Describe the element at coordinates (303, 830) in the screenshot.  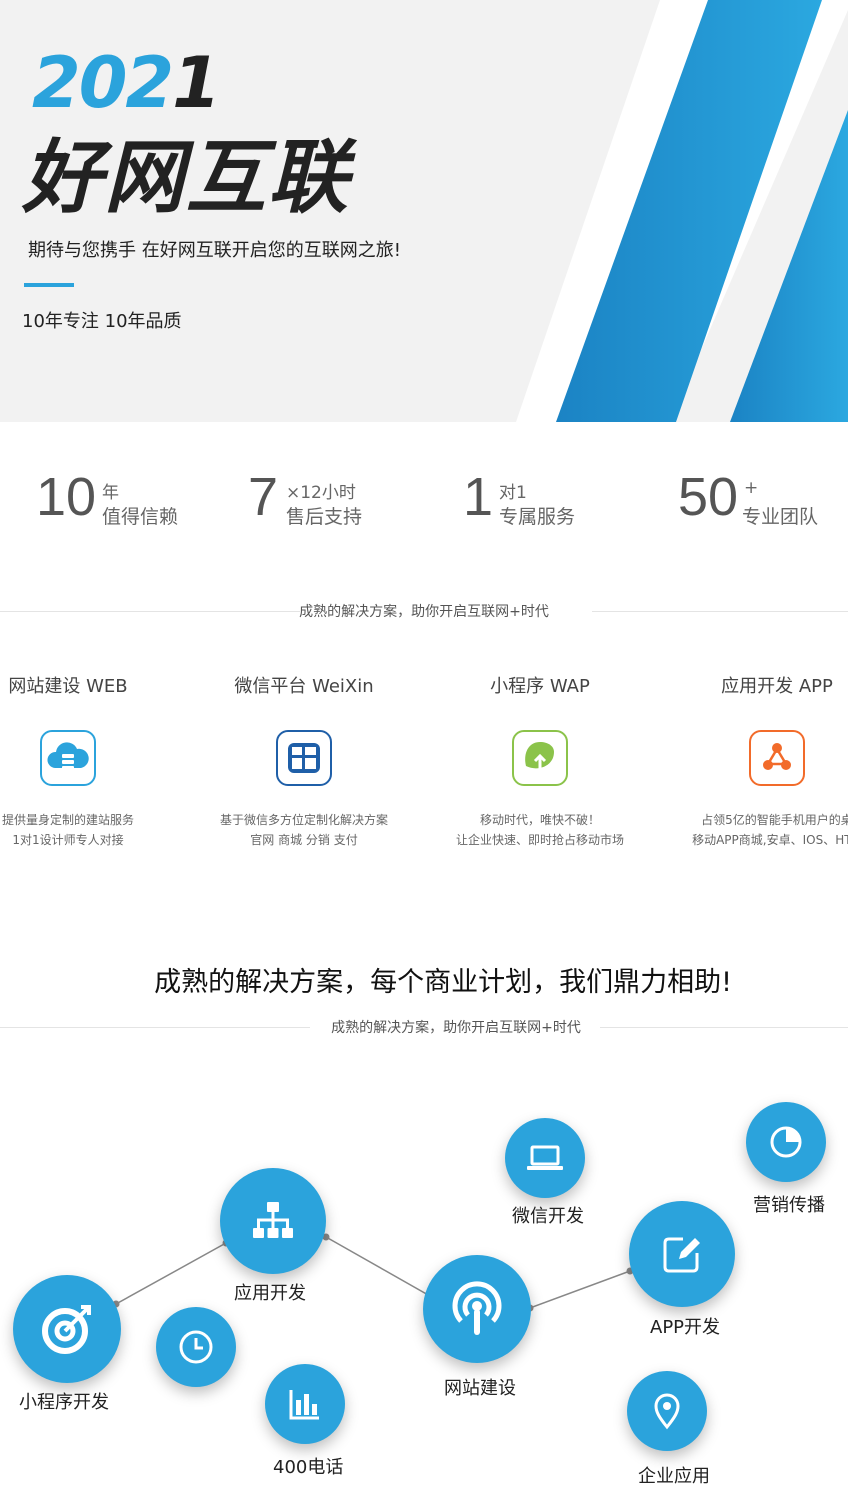
I see `service-desc: 基于微信多方位定制化解决方案 官网 商城 分销 支付` at that location.